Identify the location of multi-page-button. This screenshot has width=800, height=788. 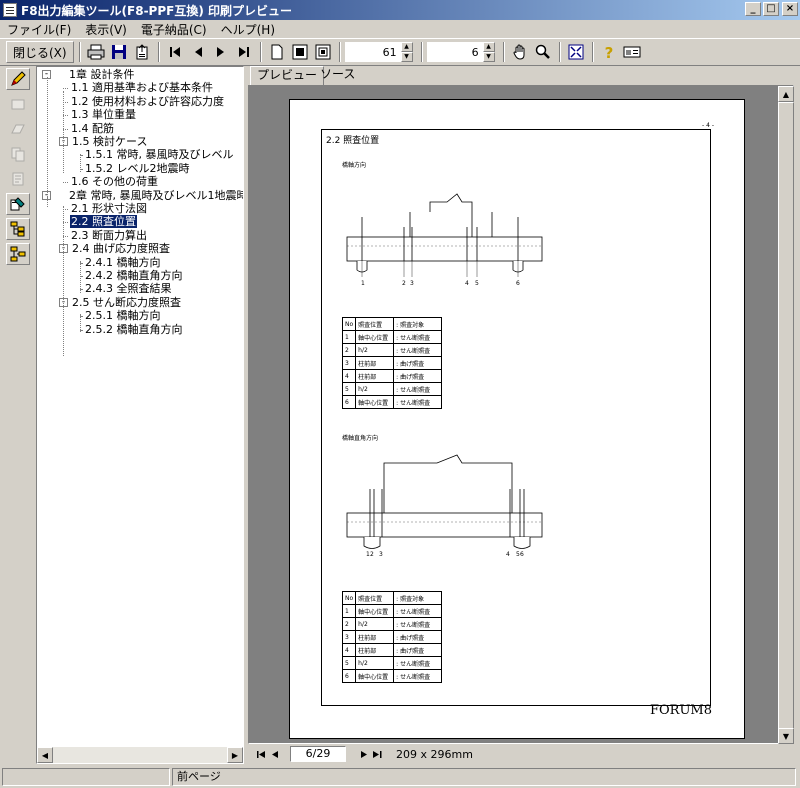
(323, 52).